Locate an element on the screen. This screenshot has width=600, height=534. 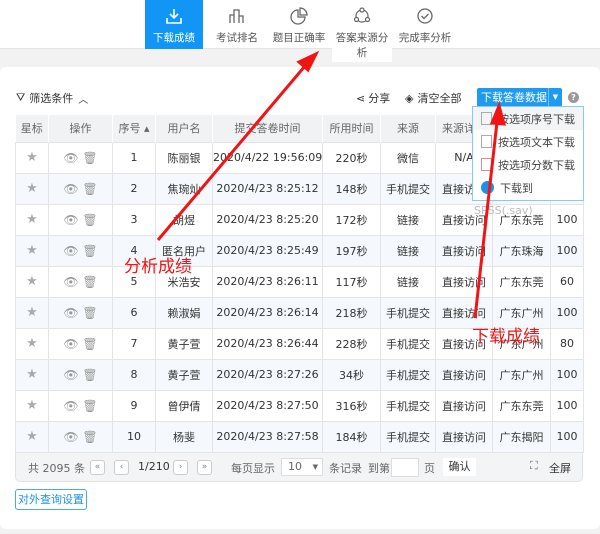
arrow-to-accuracy-tab is located at coordinates (238, 145).